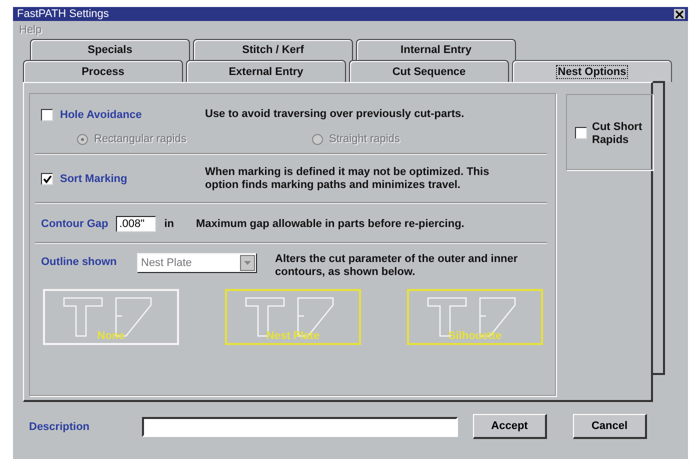 The height and width of the screenshot is (459, 695). Describe the element at coordinates (60, 426) in the screenshot. I see `field-label: Description` at that location.